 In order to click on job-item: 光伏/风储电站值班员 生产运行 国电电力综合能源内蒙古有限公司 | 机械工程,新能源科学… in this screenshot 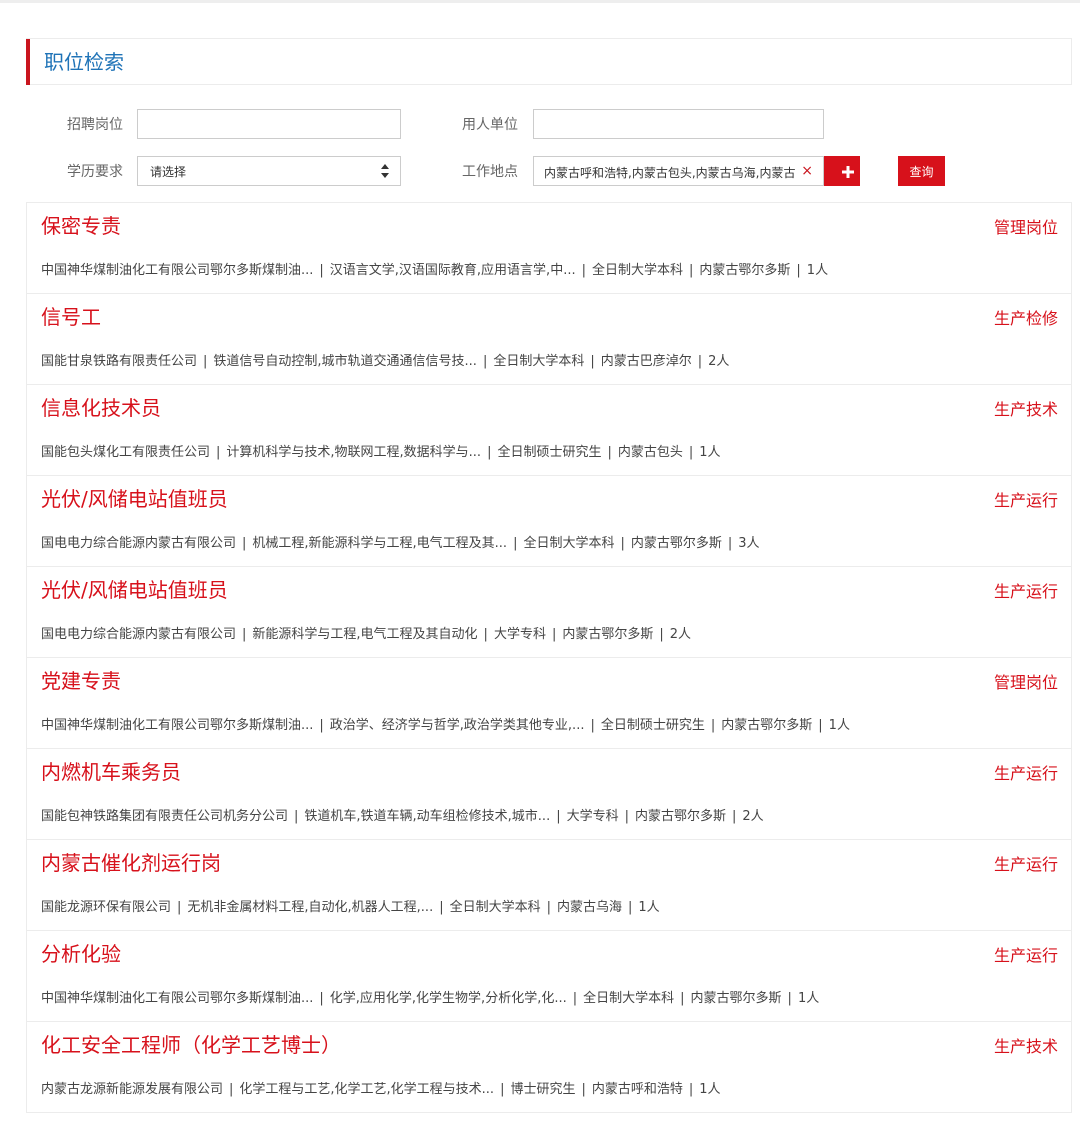, I will do `click(549, 521)`.